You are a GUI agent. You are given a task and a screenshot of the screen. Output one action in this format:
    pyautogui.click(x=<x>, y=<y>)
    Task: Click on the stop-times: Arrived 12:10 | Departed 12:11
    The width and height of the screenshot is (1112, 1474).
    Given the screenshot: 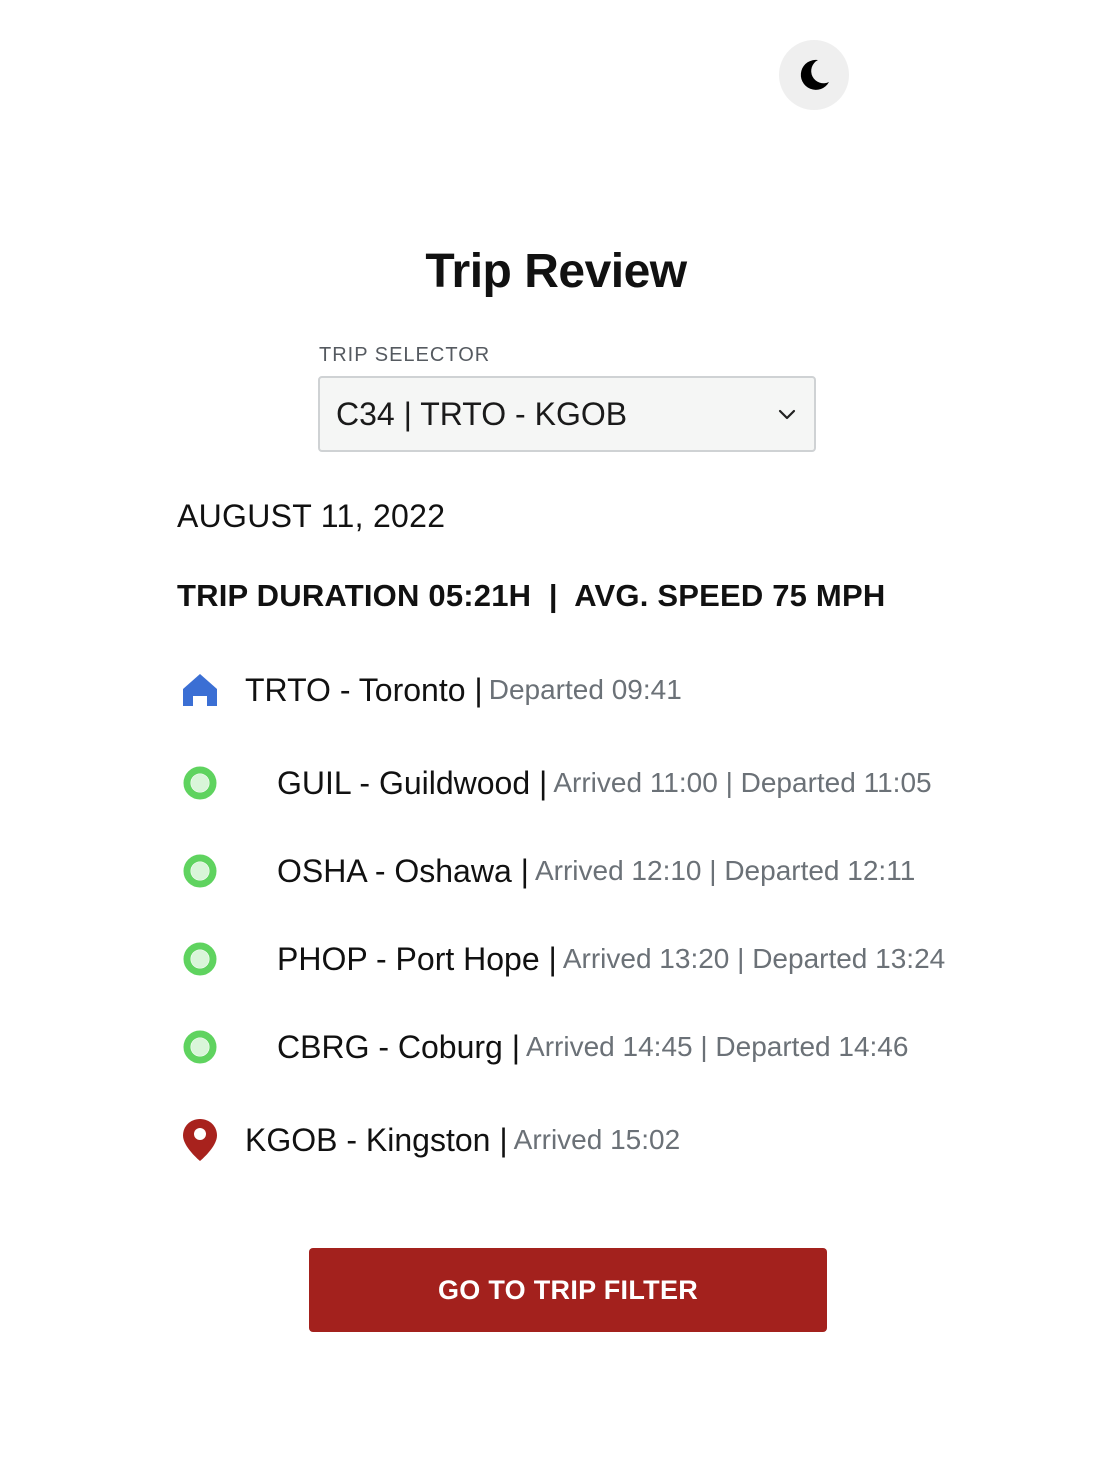 What is the action you would take?
    pyautogui.click(x=725, y=870)
    